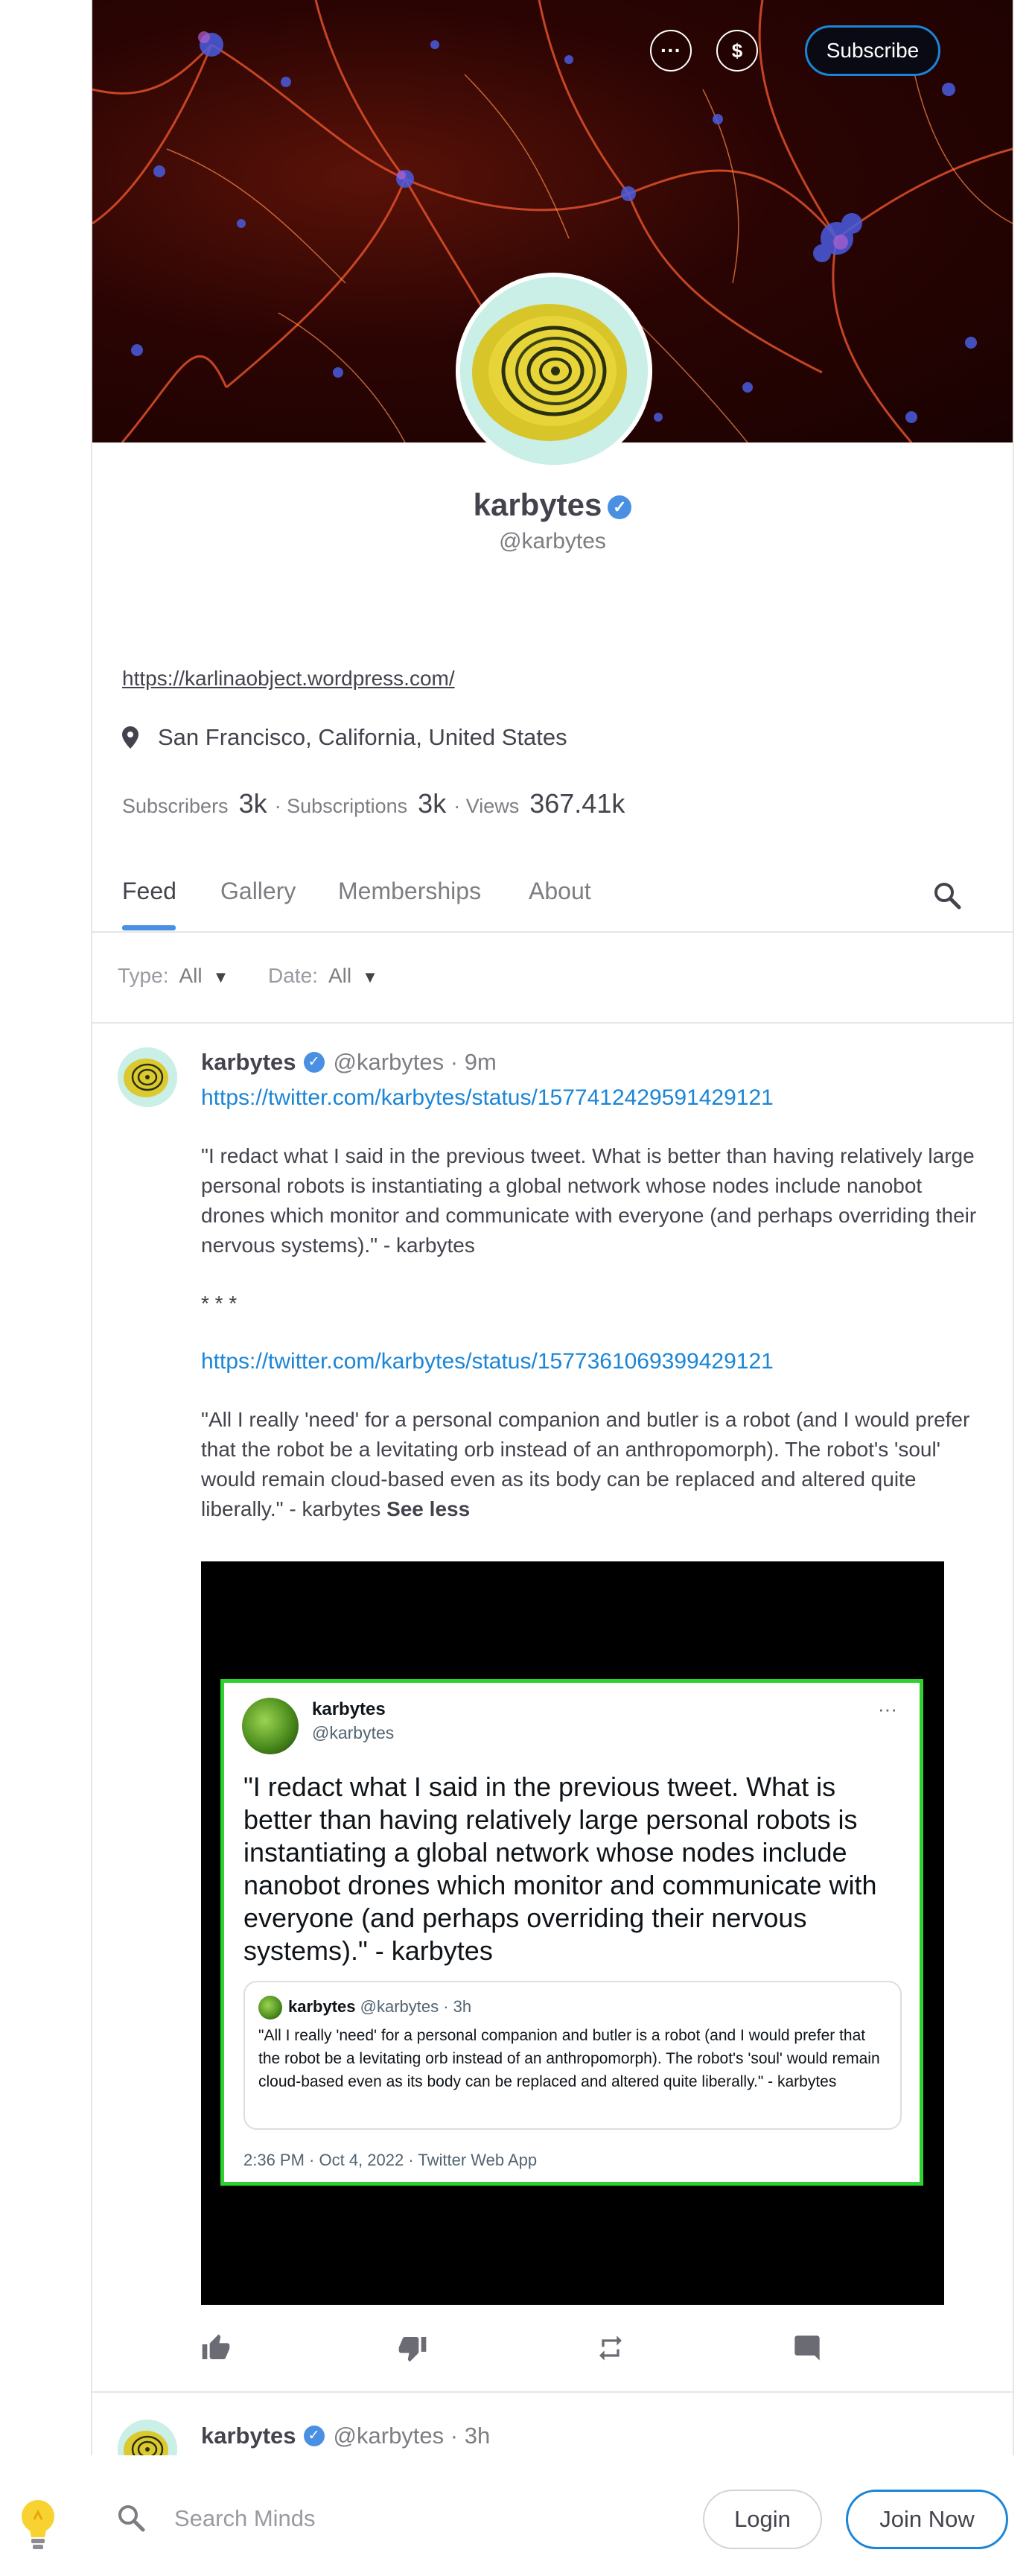 The image size is (1032, 2576). What do you see at coordinates (253, 803) in the screenshot?
I see `subscribers-count: 3k` at bounding box center [253, 803].